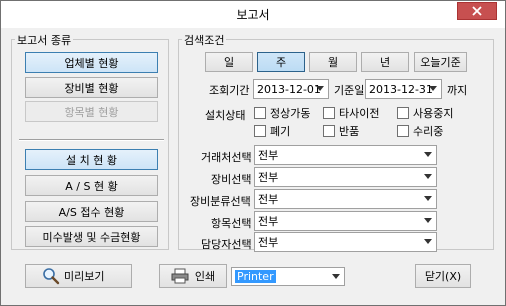  What do you see at coordinates (443, 276) in the screenshot?
I see `close-button: 닫기(X)` at bounding box center [443, 276].